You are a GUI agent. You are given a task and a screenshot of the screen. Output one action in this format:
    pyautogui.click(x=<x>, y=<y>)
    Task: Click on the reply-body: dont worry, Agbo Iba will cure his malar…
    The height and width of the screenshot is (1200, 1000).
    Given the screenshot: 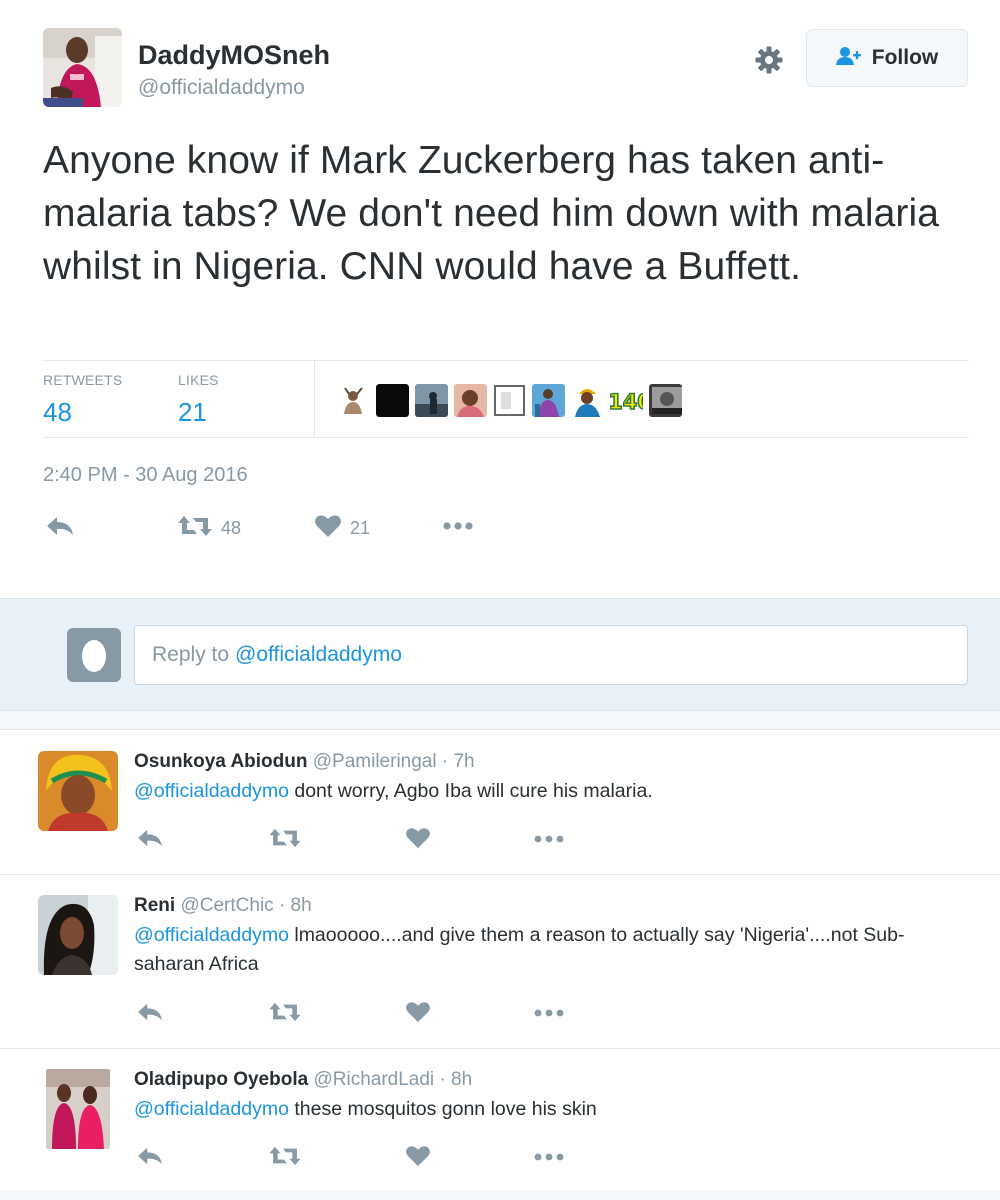 What is the action you would take?
    pyautogui.click(x=470, y=791)
    